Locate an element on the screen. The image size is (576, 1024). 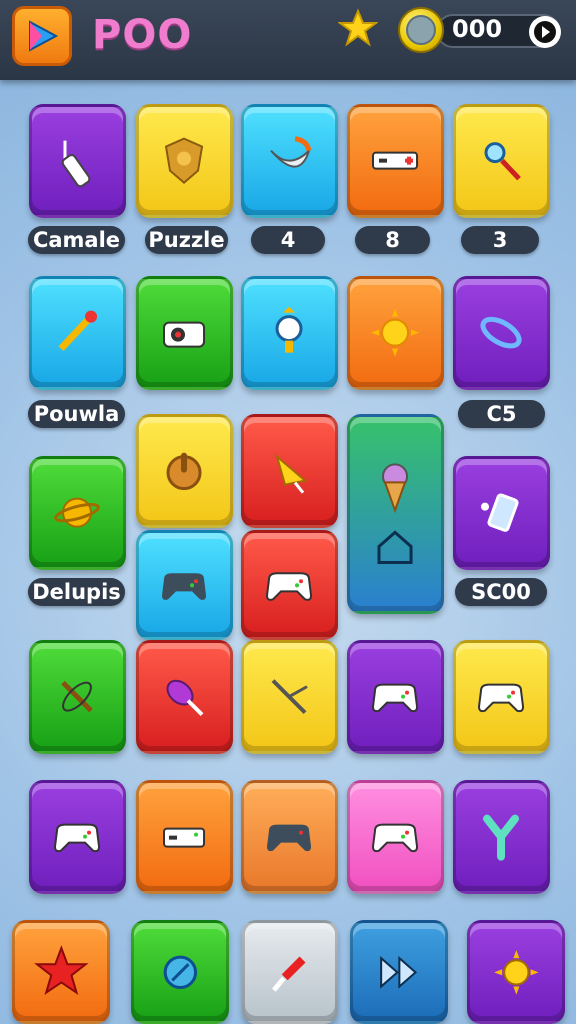
planet-icon is located at coordinates (77, 513).